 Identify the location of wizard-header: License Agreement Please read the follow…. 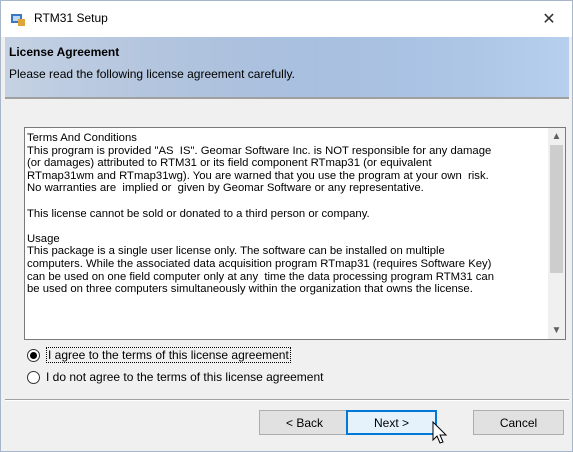
(287, 68).